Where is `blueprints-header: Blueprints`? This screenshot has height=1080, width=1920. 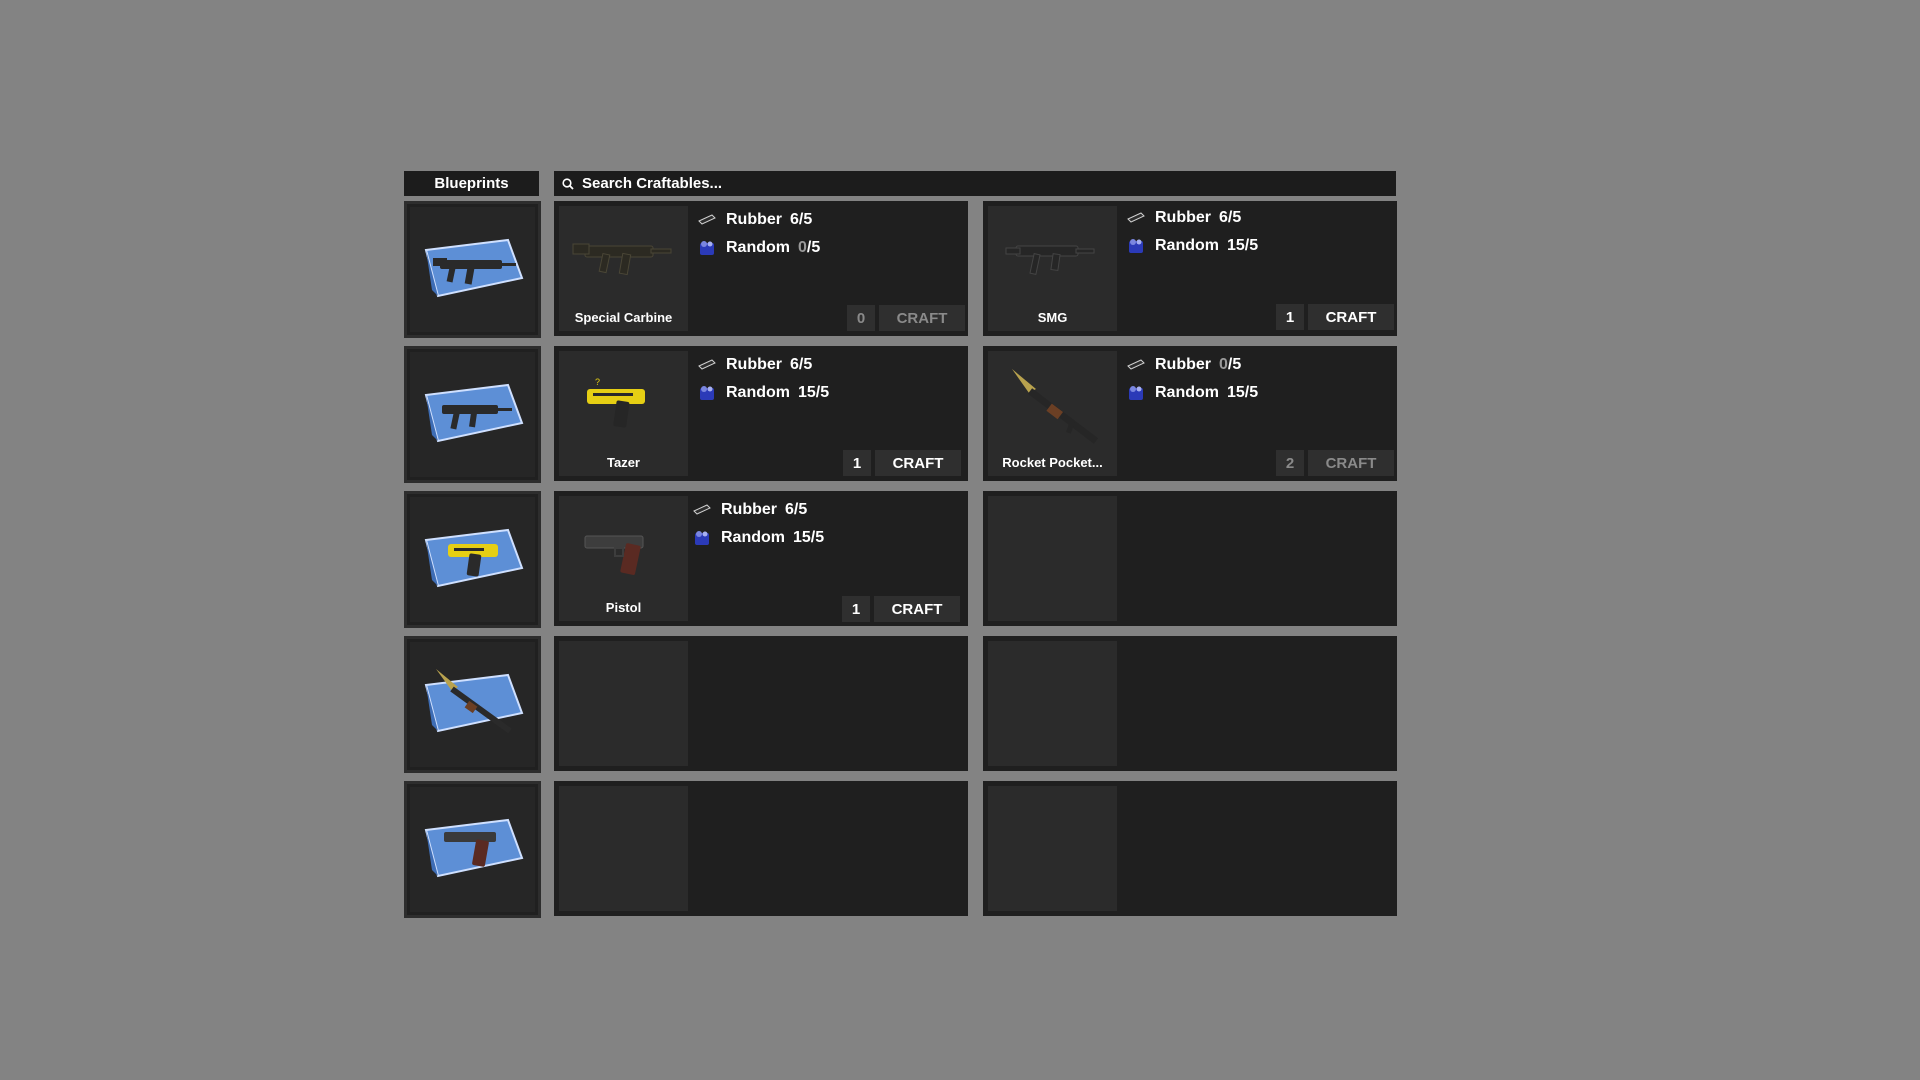
blueprints-header: Blueprints is located at coordinates (471, 183).